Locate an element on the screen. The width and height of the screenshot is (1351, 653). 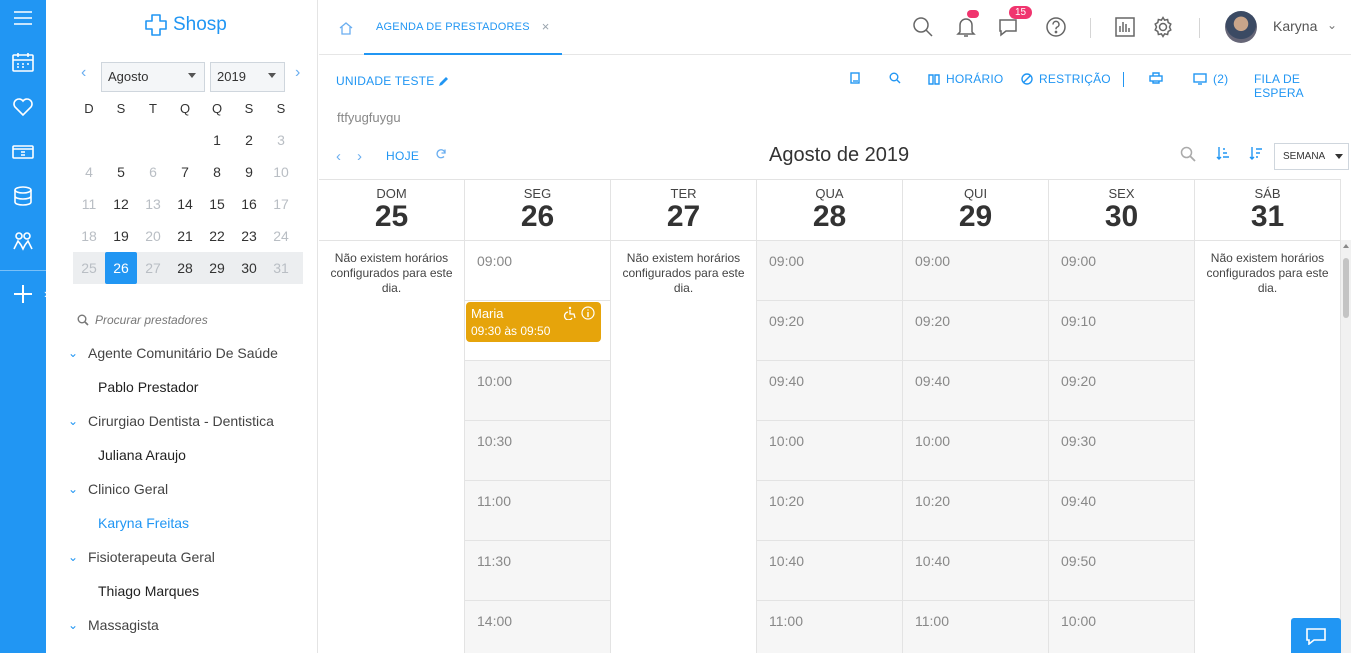
next-month-button: › is located at coordinates (297, 73).